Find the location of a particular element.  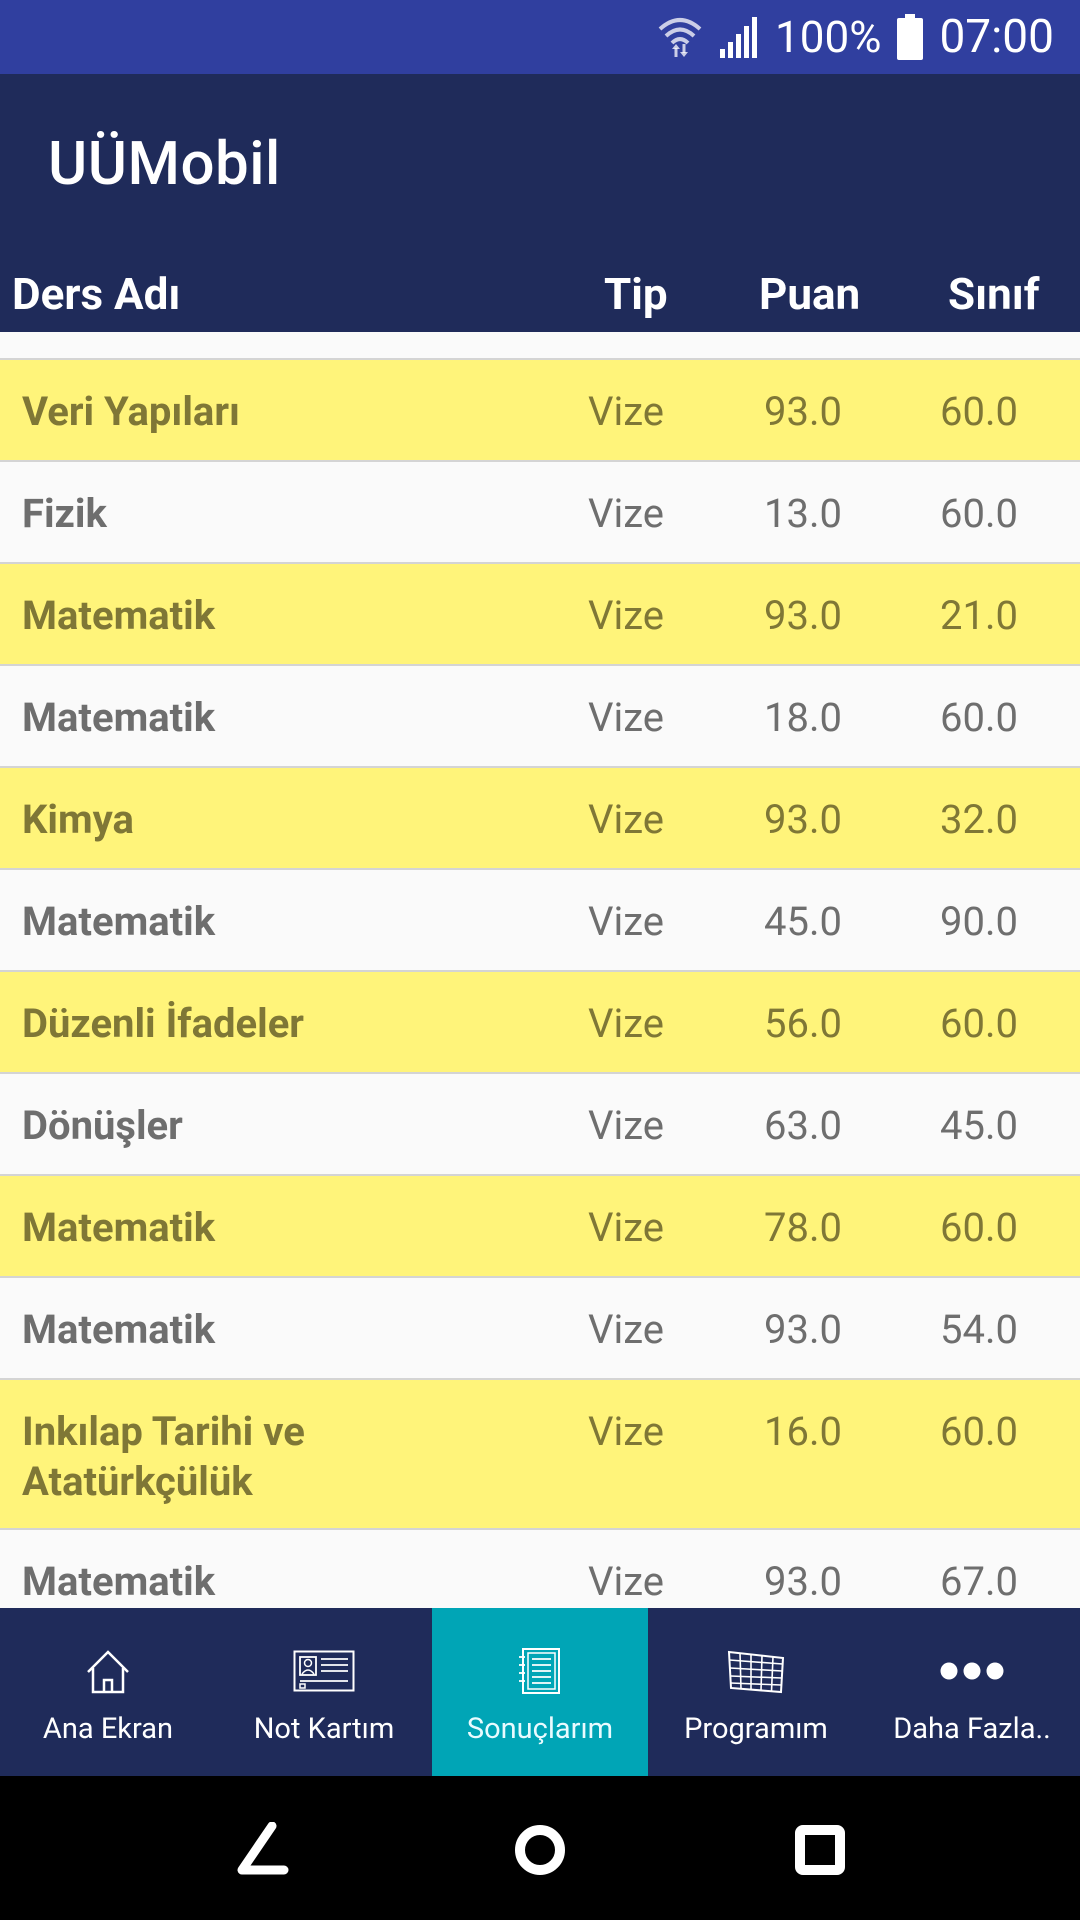

score: 63.0 is located at coordinates (803, 1125).